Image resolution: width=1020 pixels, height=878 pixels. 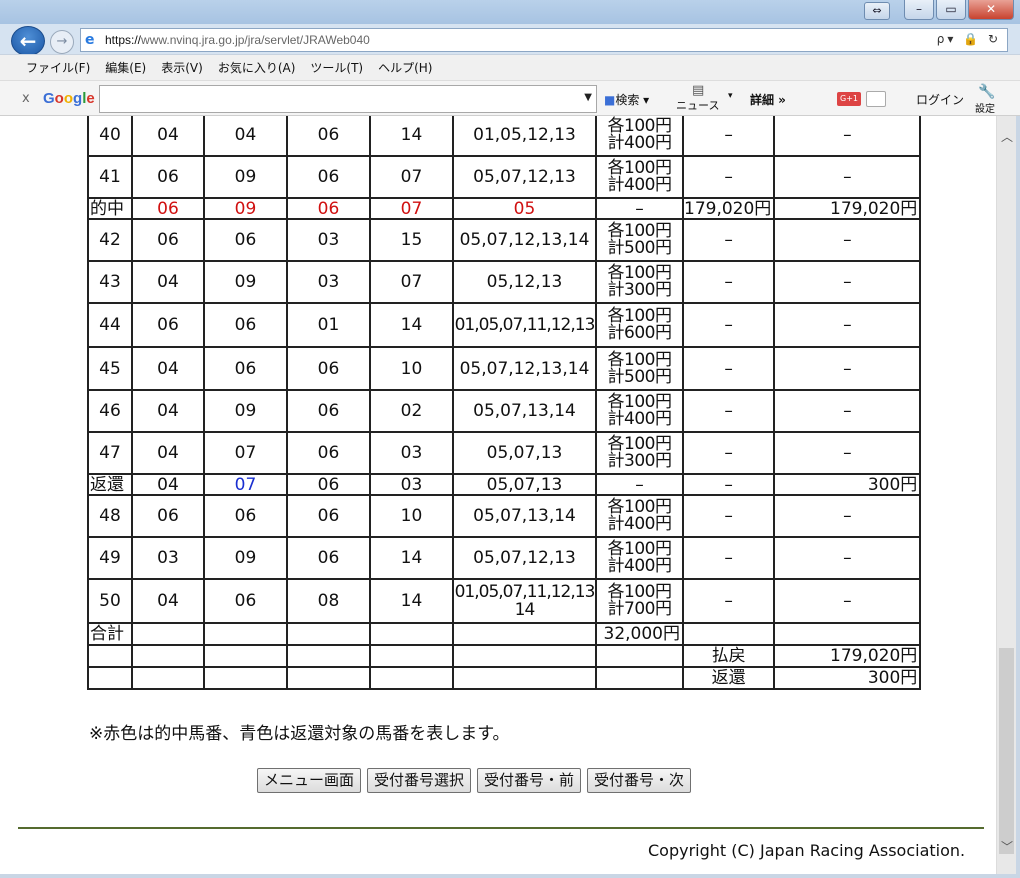 What do you see at coordinates (474, 780) in the screenshot?
I see `navigation-buttons: メニュー画面 受付番号選択 受付番号・前 受付番号・次` at bounding box center [474, 780].